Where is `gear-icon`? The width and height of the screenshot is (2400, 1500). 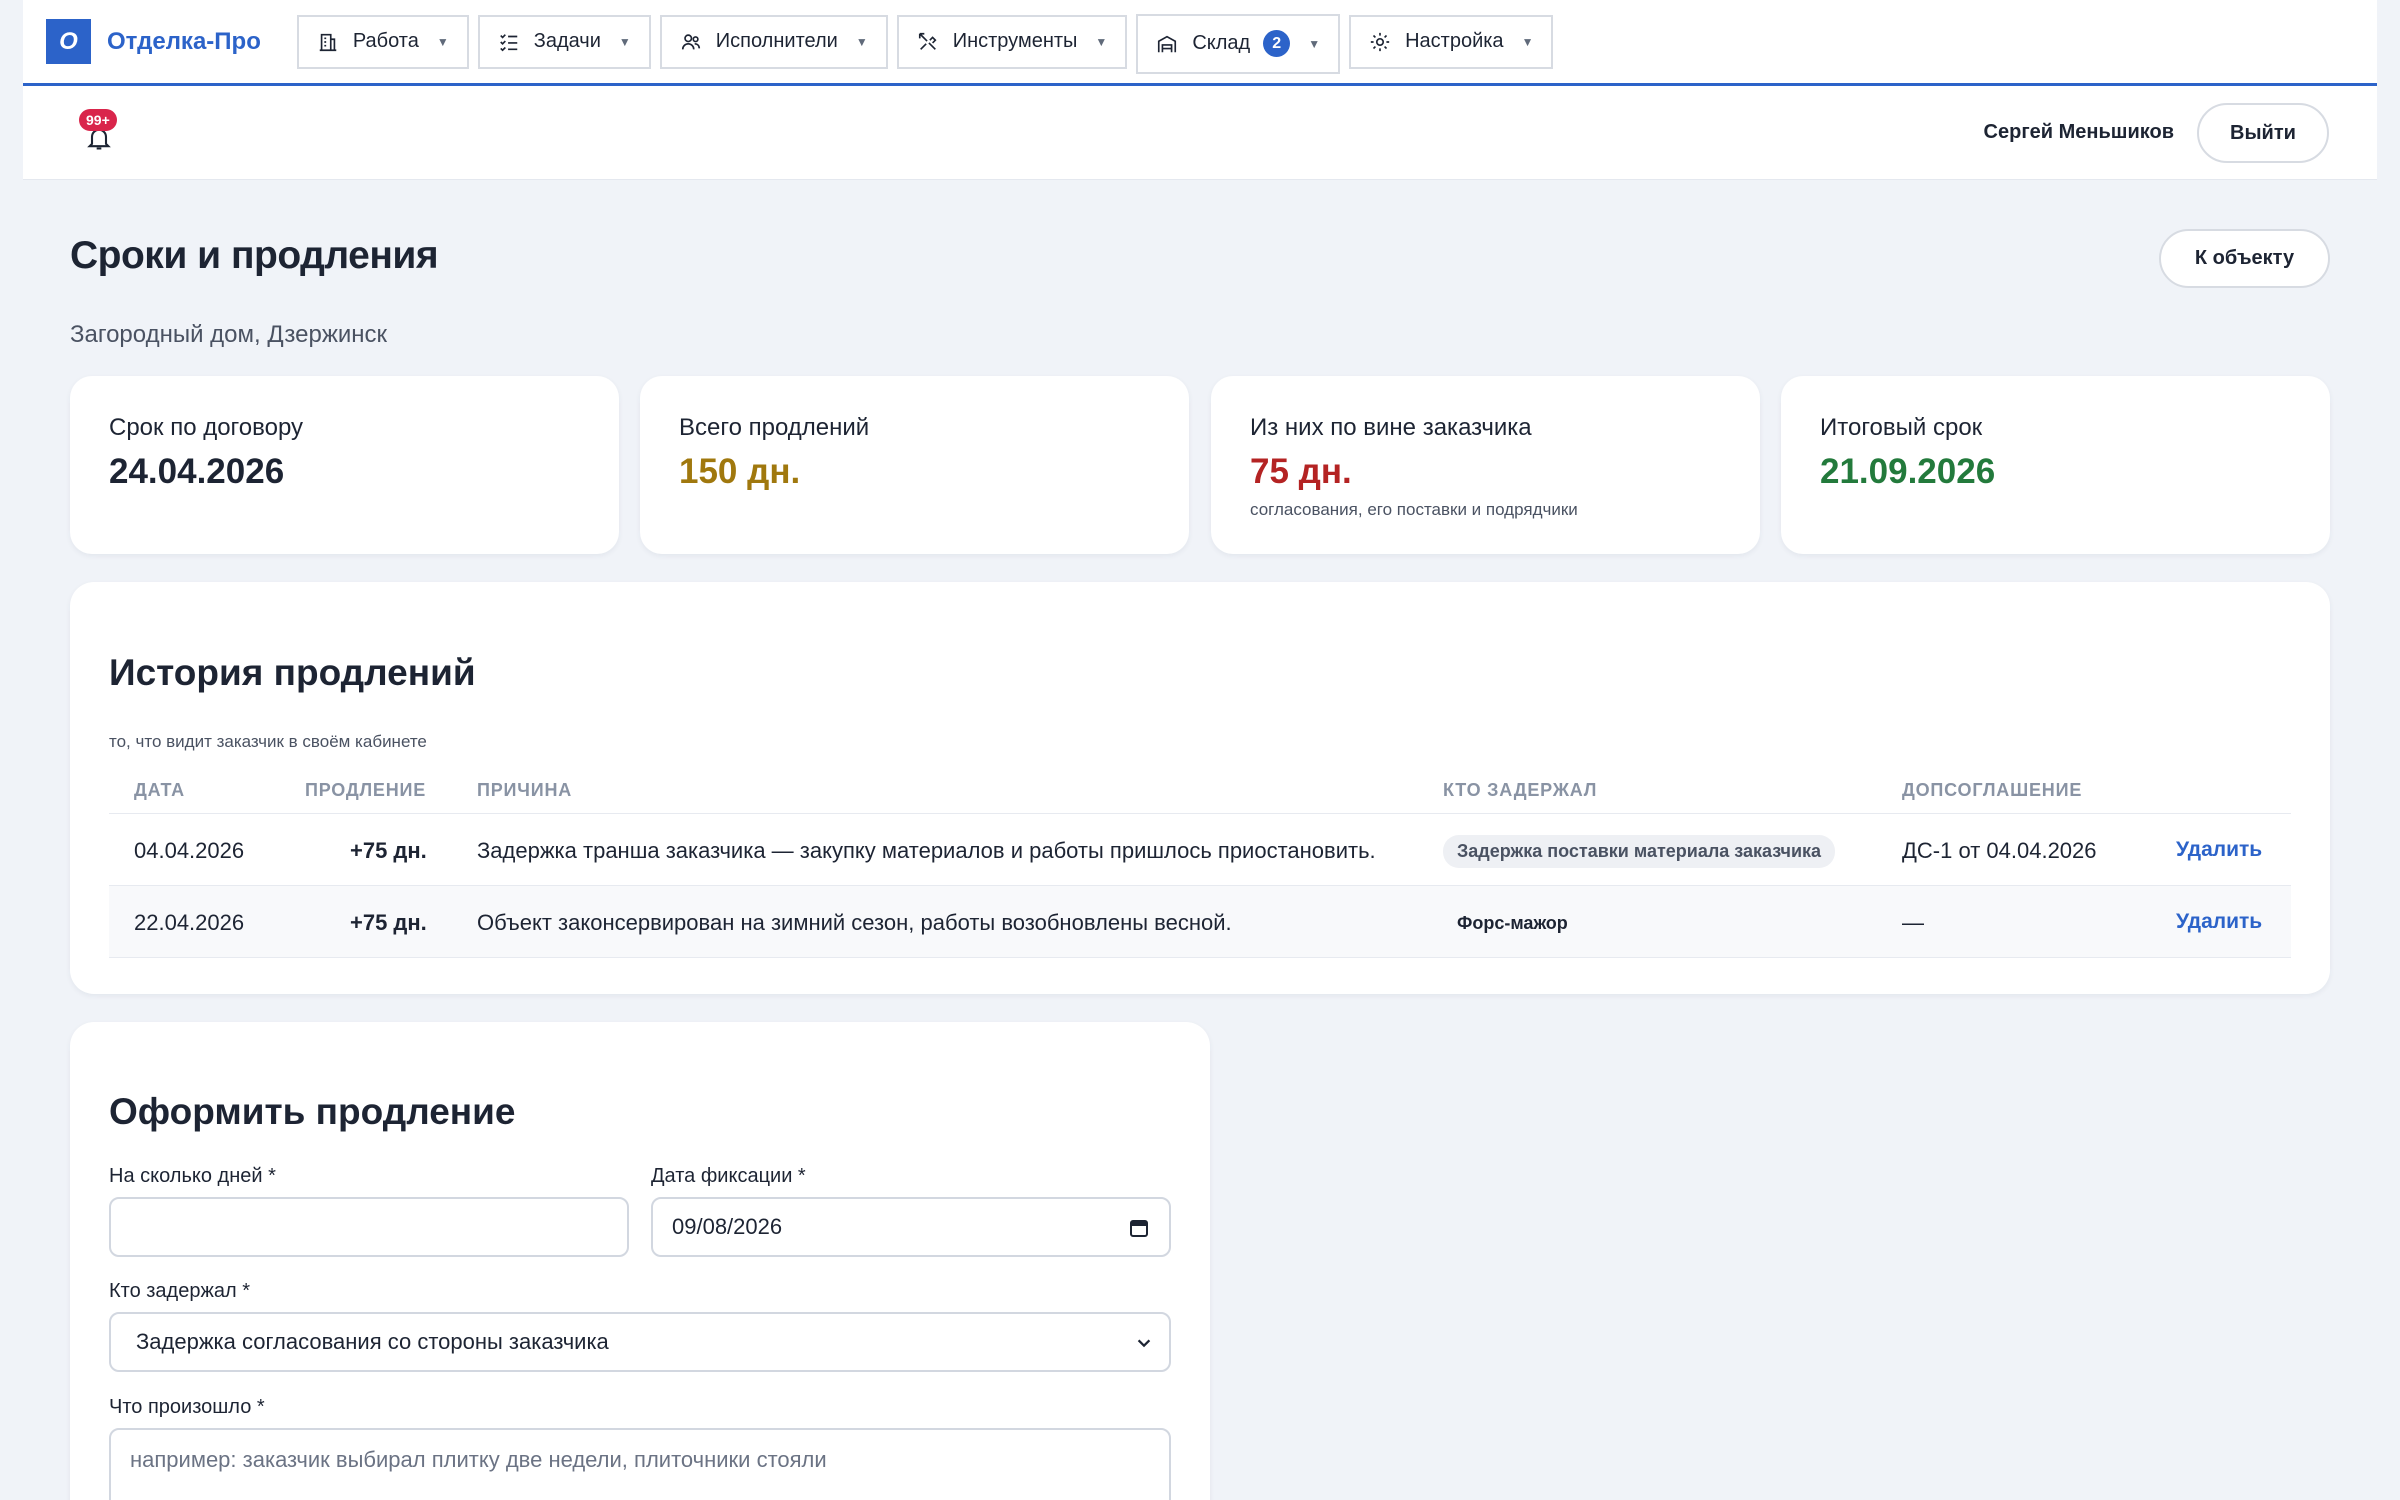 gear-icon is located at coordinates (1380, 42).